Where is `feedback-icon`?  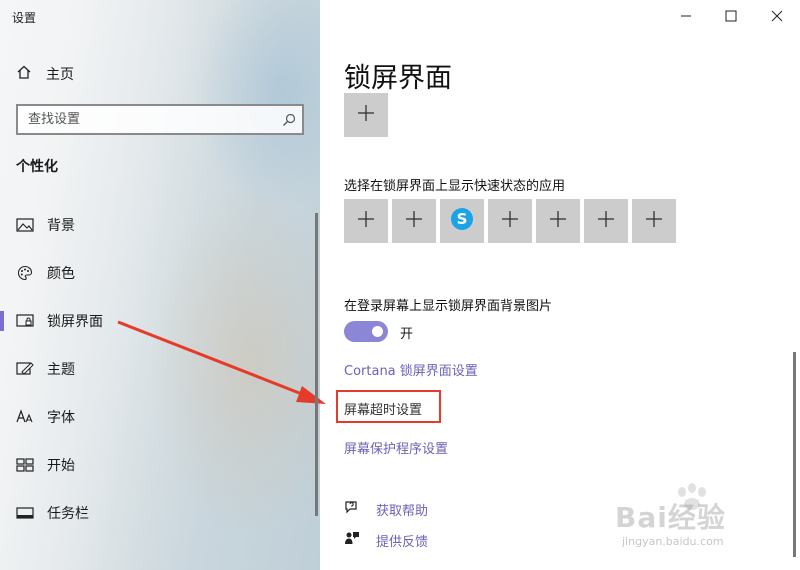
feedback-icon is located at coordinates (352, 540).